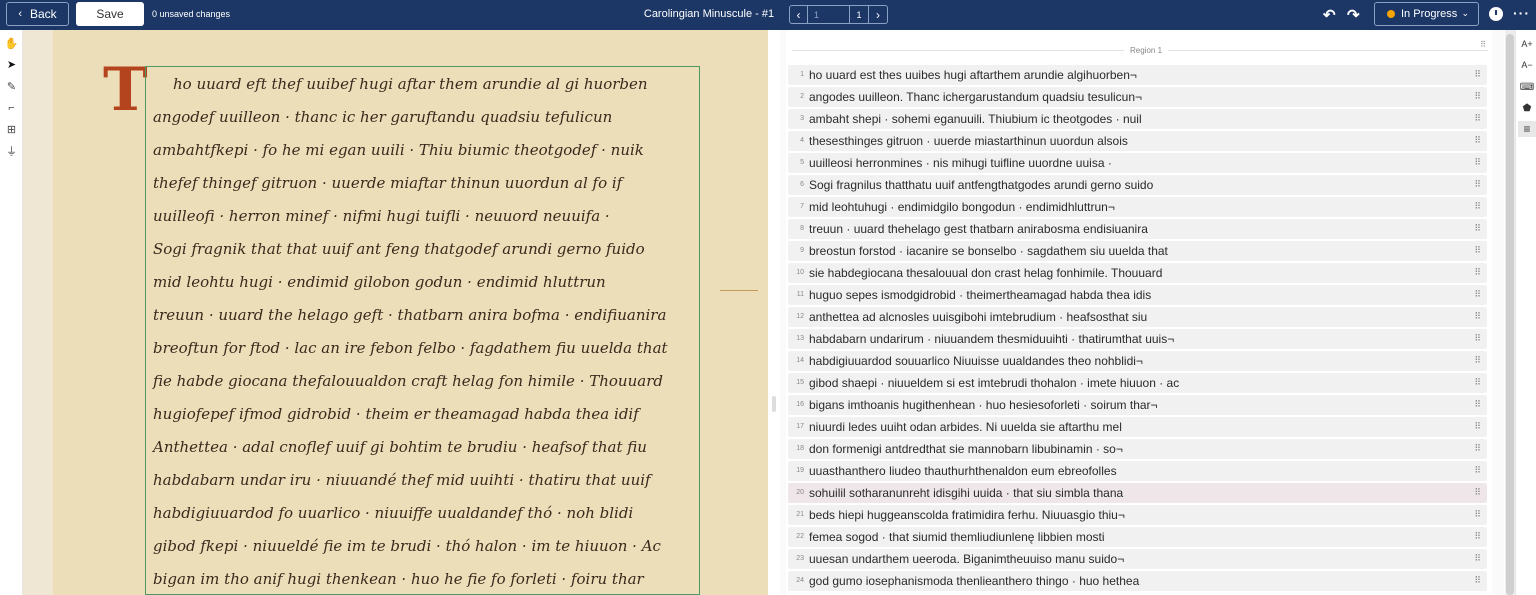 This screenshot has width=1536, height=595. Describe the element at coordinates (11, 151) in the screenshot. I see `baseline-icon: ⏚` at that location.